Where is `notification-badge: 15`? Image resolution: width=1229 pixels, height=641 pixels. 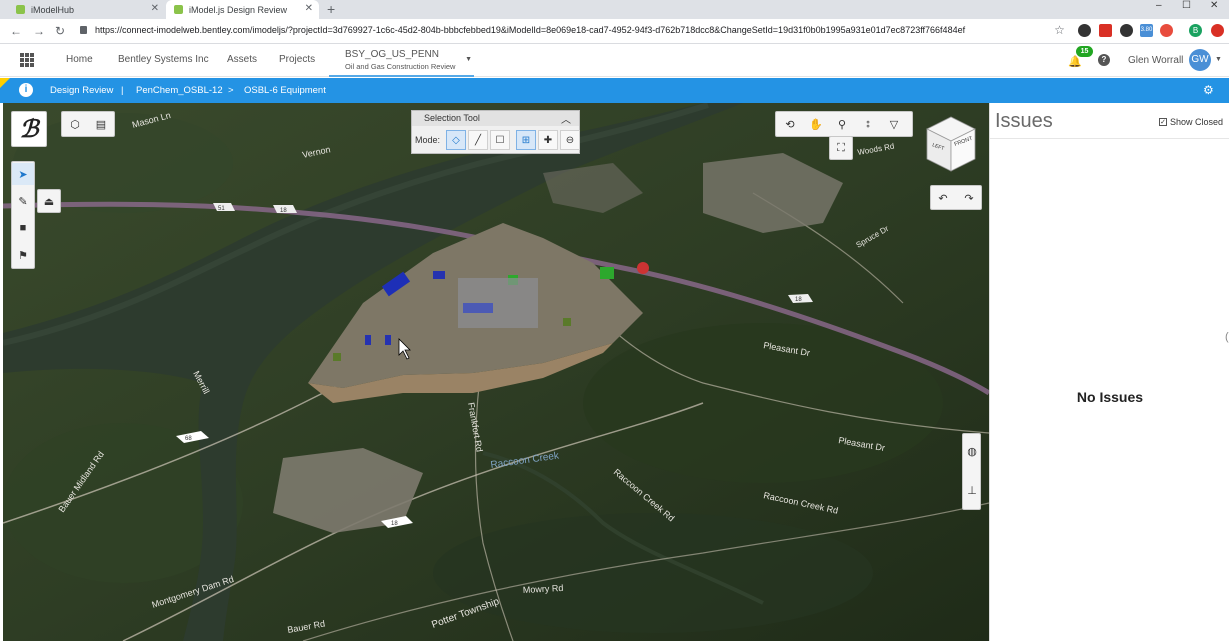 notification-badge: 15 is located at coordinates (1084, 51).